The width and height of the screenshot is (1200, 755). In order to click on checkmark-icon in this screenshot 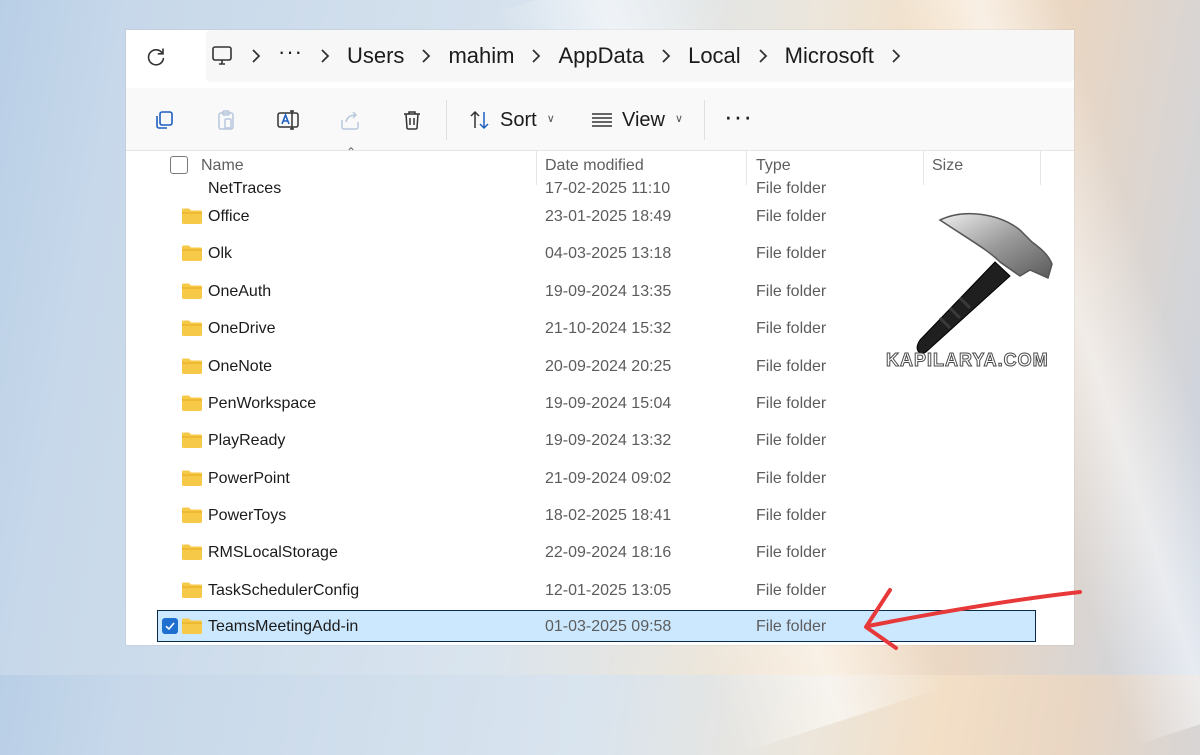, I will do `click(170, 626)`.